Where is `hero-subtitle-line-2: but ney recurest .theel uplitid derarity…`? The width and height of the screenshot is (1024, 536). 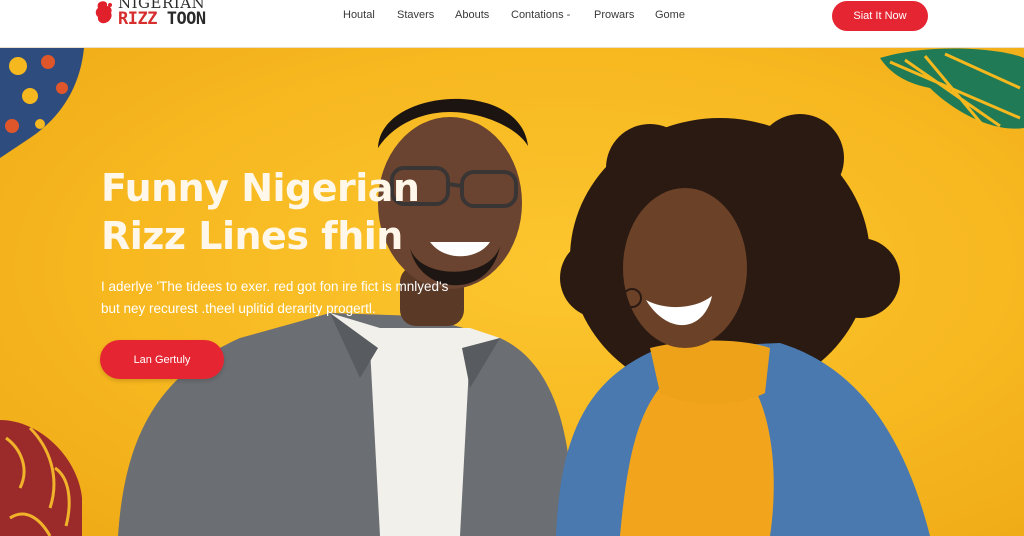 hero-subtitle-line-2: but ney recurest .theel uplitid derarity… is located at coordinates (238, 308).